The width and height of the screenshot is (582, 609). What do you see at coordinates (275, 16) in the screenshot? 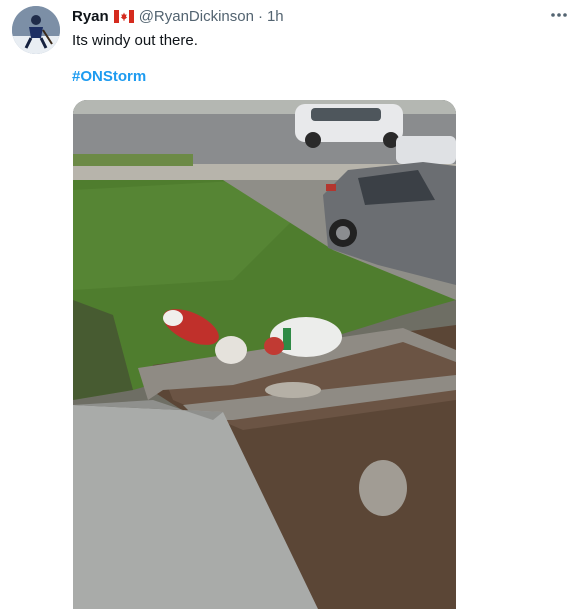
I see `timestamp: 1h` at bounding box center [275, 16].